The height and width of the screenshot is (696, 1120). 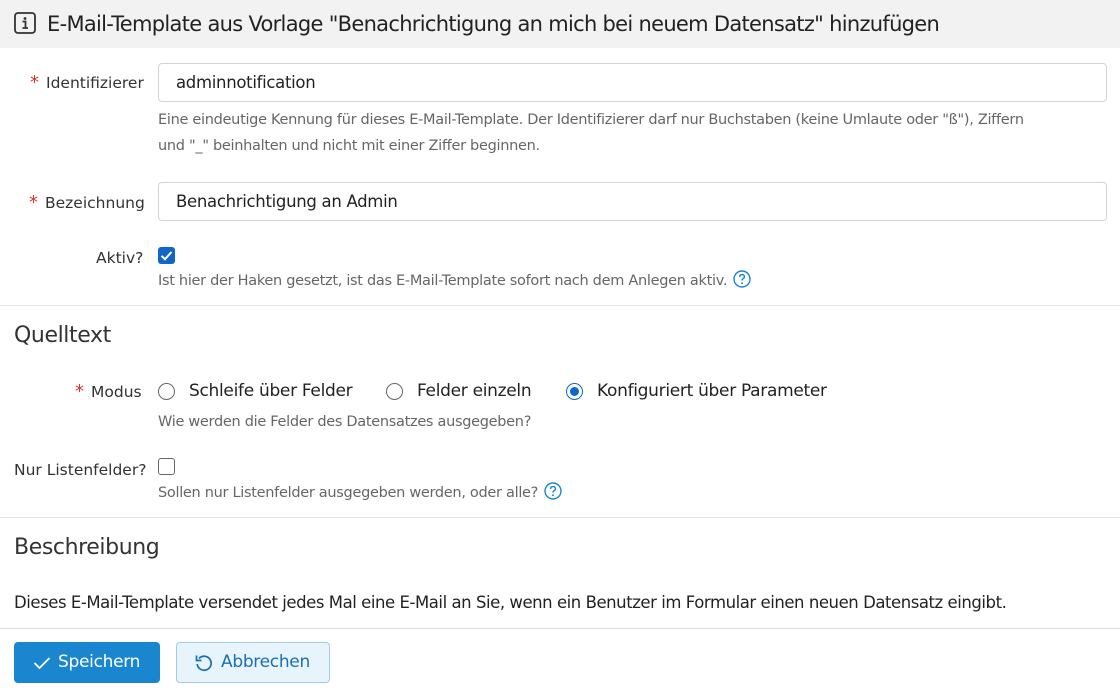 I want to click on source-section-title: Quelltext, so click(x=62, y=335).